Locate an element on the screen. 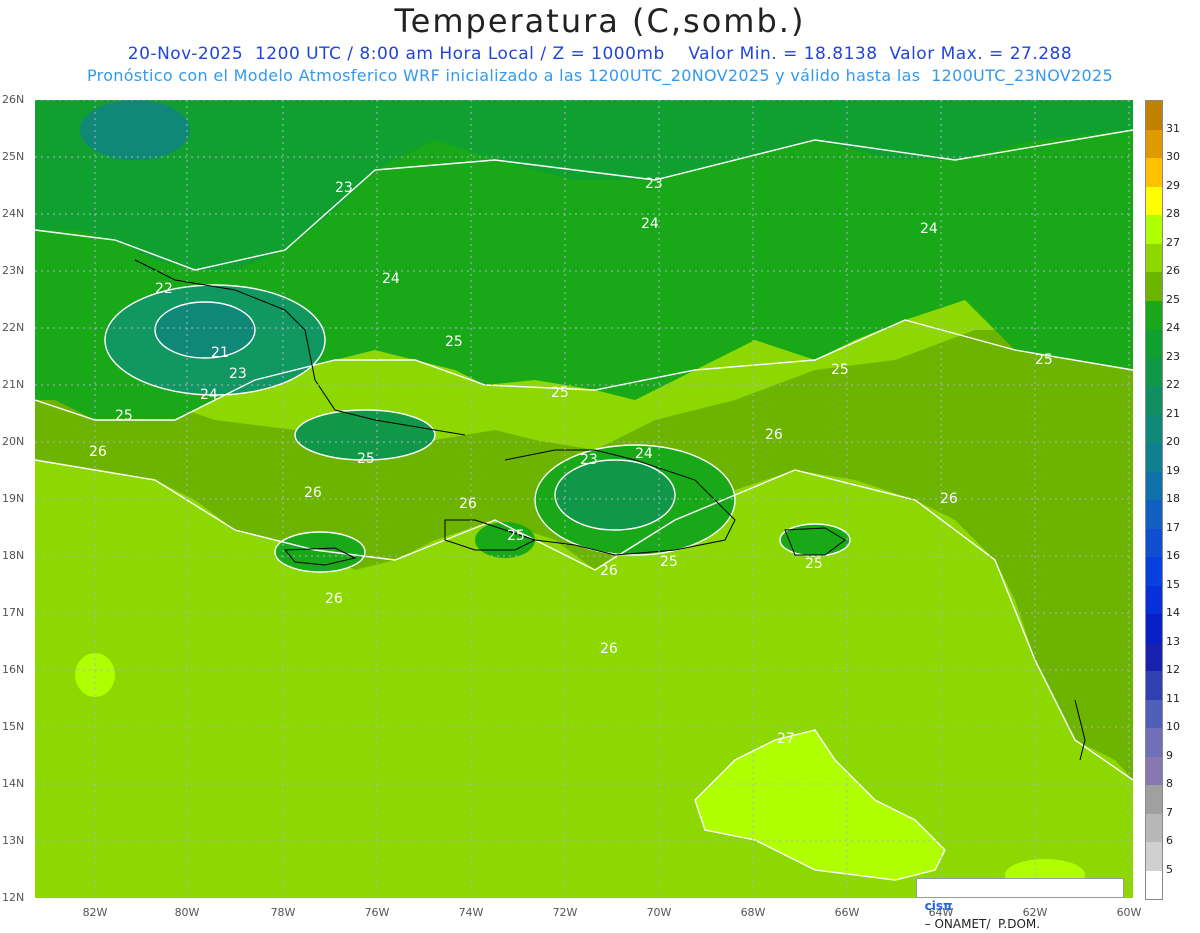 Image resolution: width=1200 pixels, height=933 pixels. lon-label: 76W is located at coordinates (377, 912).